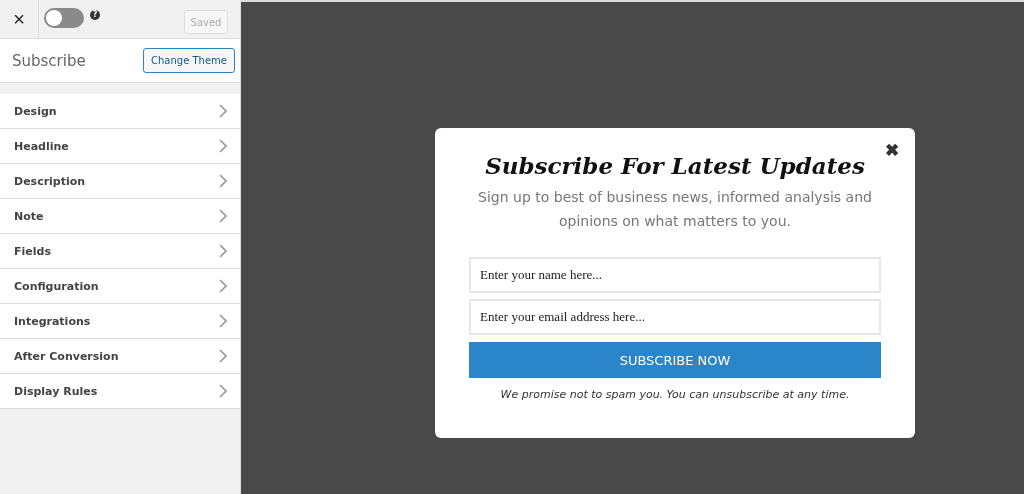 Image resolution: width=1024 pixels, height=494 pixels. I want to click on menu-item: Design, so click(120, 111).